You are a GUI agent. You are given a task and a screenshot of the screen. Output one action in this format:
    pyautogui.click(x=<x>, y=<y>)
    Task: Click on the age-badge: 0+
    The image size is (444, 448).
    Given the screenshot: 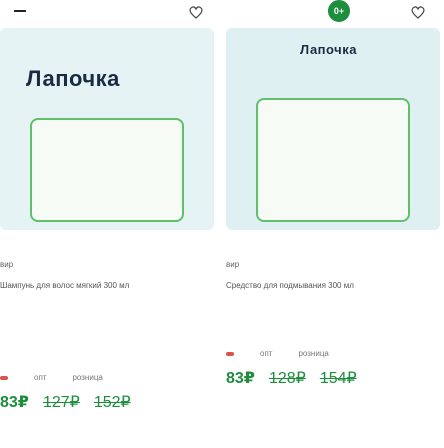 What is the action you would take?
    pyautogui.click(x=339, y=12)
    